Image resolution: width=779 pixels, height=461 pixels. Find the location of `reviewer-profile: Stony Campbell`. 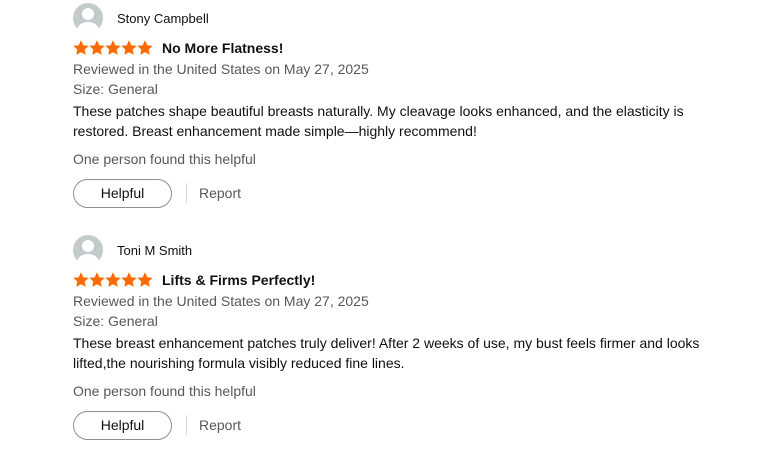

reviewer-profile: Stony Campbell is located at coordinates (418, 18).